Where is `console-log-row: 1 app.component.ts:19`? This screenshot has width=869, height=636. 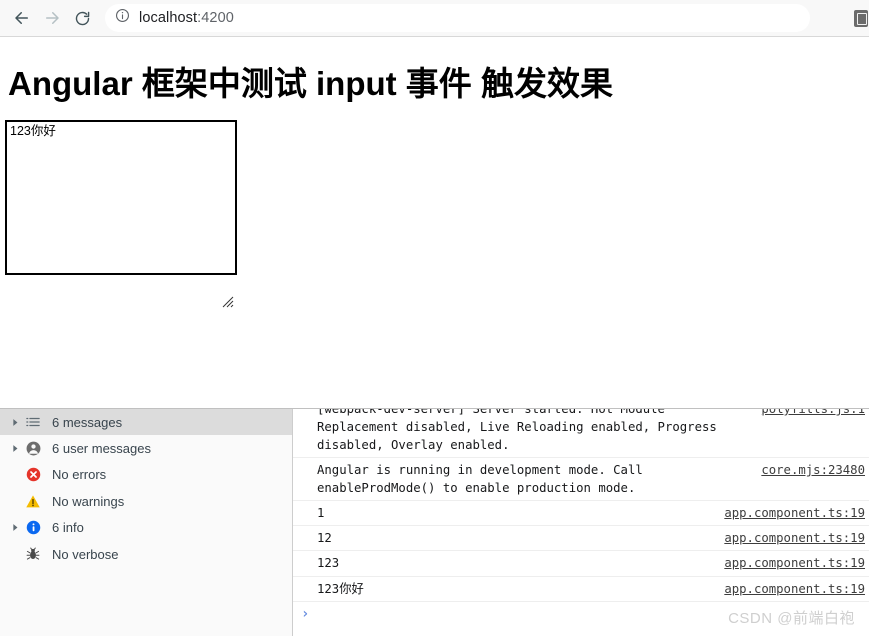 console-log-row: 1 app.component.ts:19 is located at coordinates (581, 514).